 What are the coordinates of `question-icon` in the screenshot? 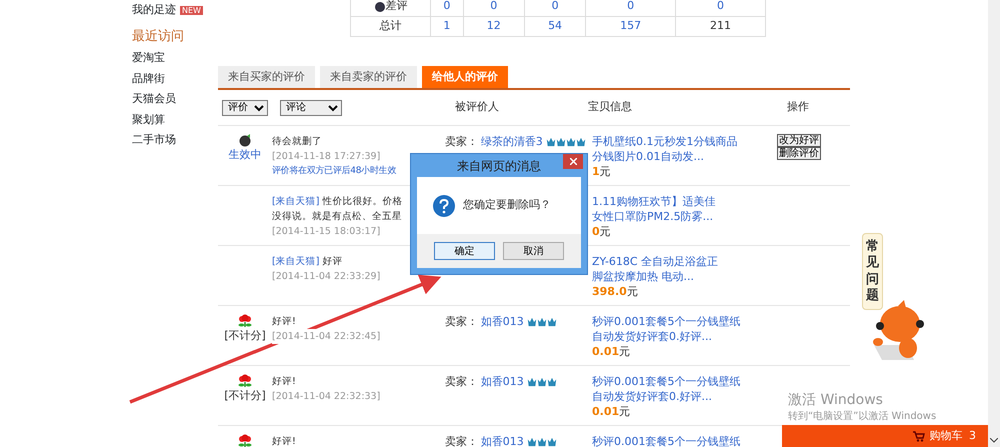 It's located at (444, 205).